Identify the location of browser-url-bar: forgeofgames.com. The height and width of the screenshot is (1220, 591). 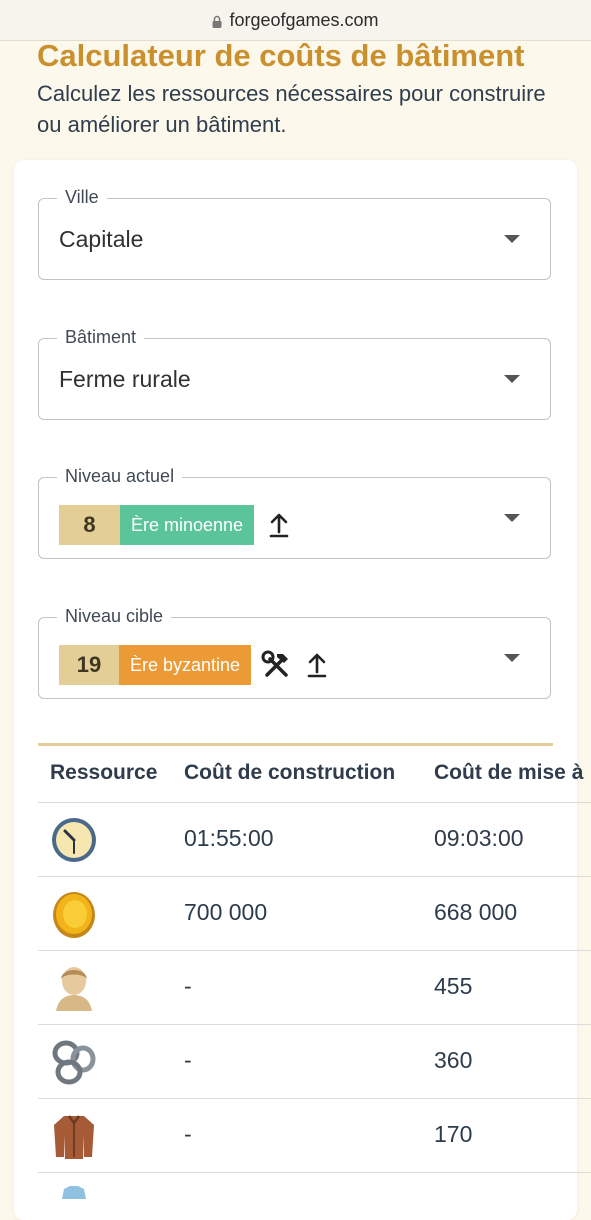
(295, 20).